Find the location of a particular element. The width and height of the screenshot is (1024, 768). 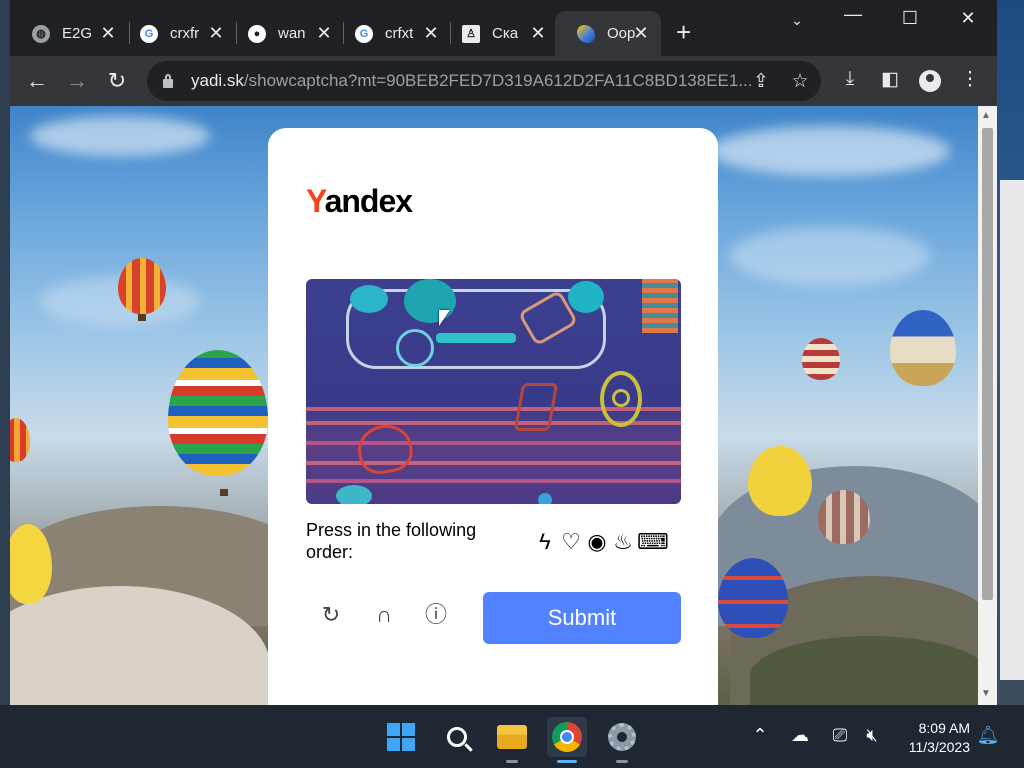

logo-letter-y: Y is located at coordinates (316, 201).